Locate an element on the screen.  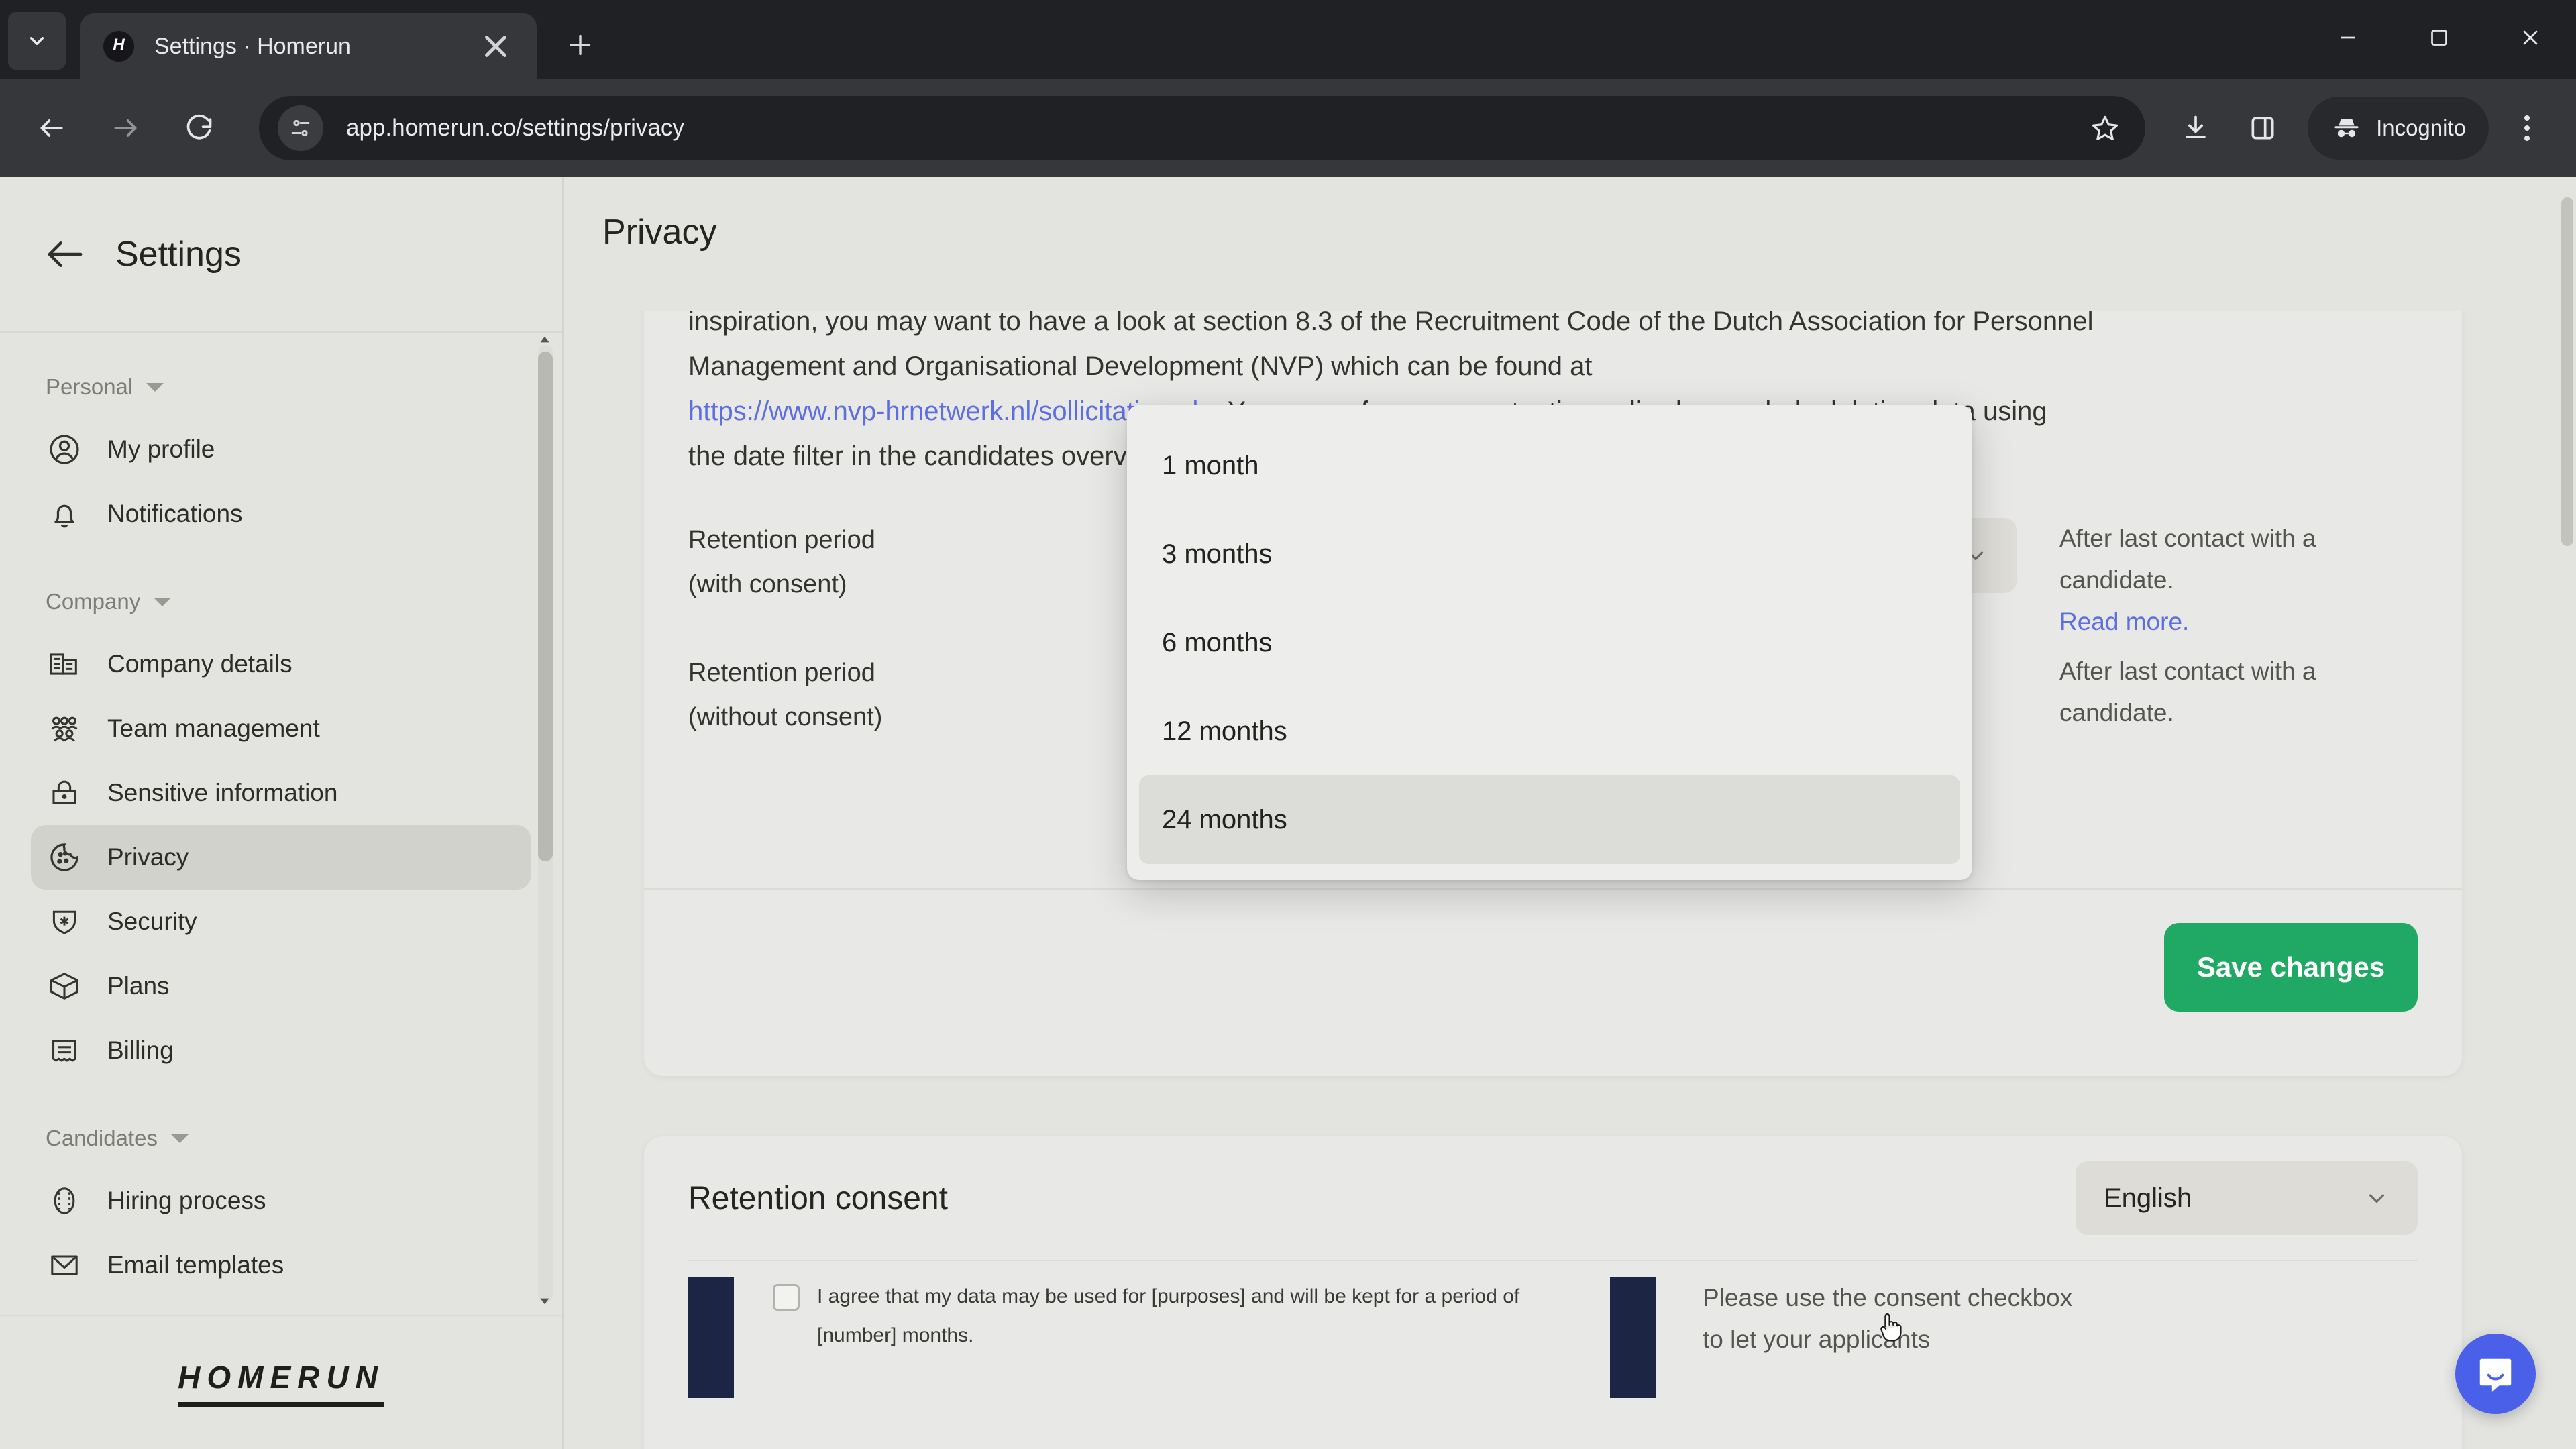
sidebar-item-billing: Billing is located at coordinates (281, 1050).